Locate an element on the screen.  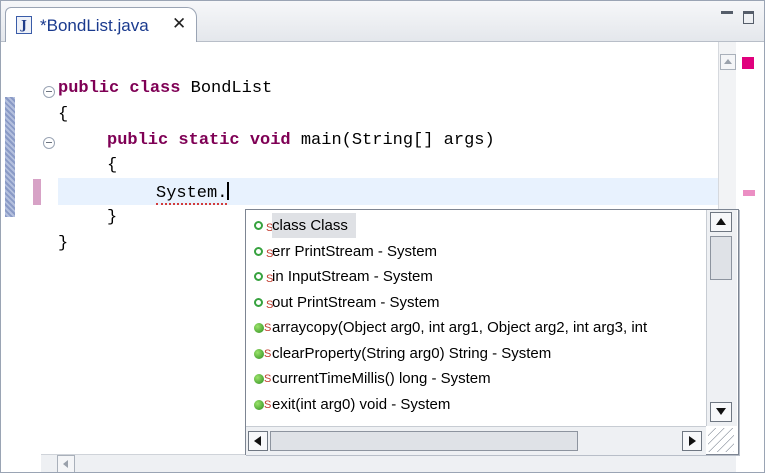
overview-ruler is located at coordinates (750, 248).